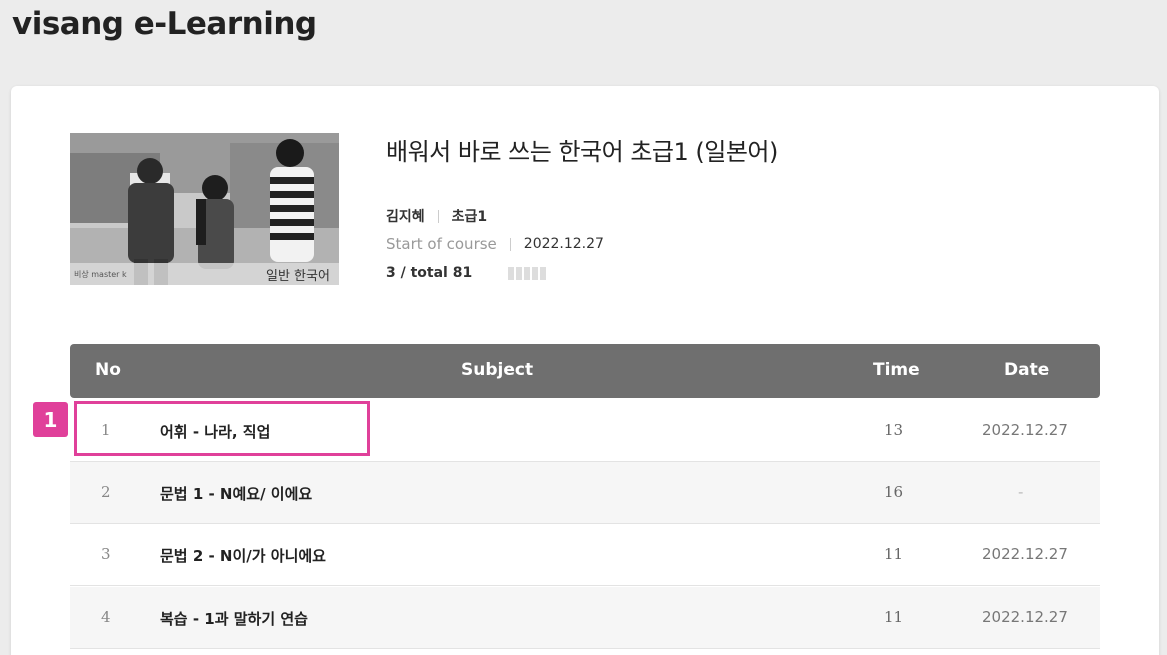 The width and height of the screenshot is (1167, 655). I want to click on start-date: 2022.12.27, so click(563, 244).